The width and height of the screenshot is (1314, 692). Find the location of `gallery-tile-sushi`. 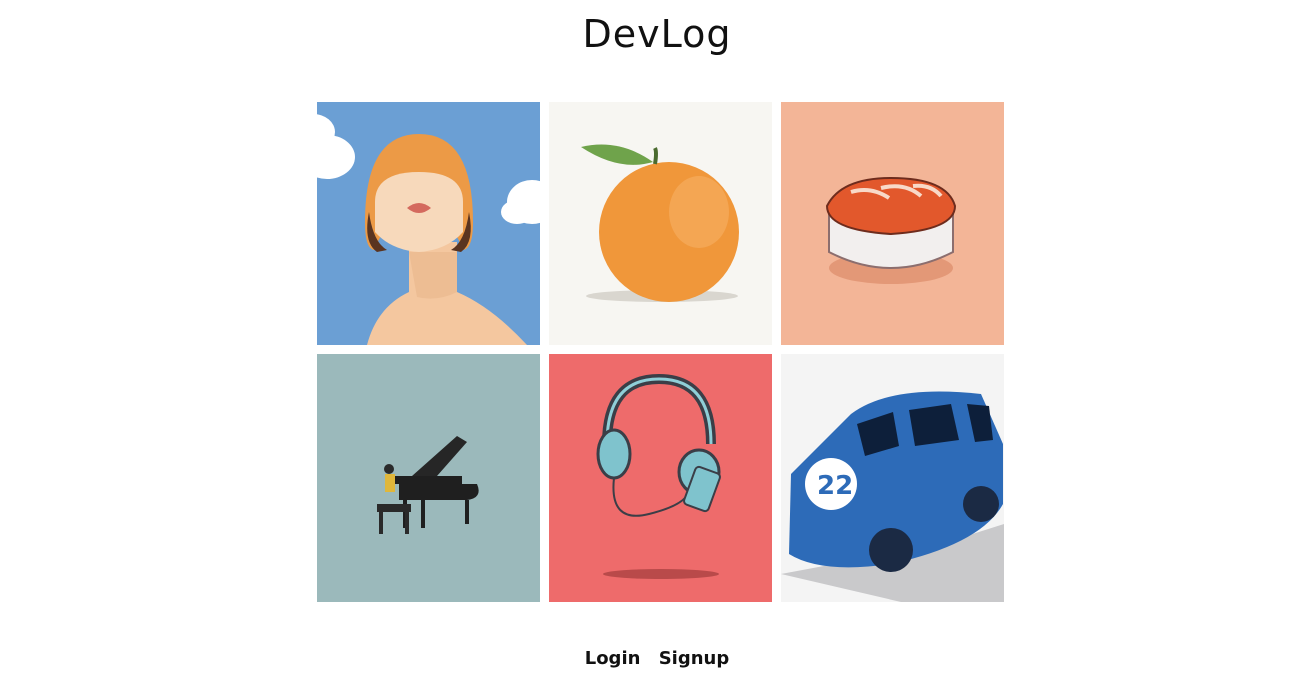

gallery-tile-sushi is located at coordinates (892, 223).